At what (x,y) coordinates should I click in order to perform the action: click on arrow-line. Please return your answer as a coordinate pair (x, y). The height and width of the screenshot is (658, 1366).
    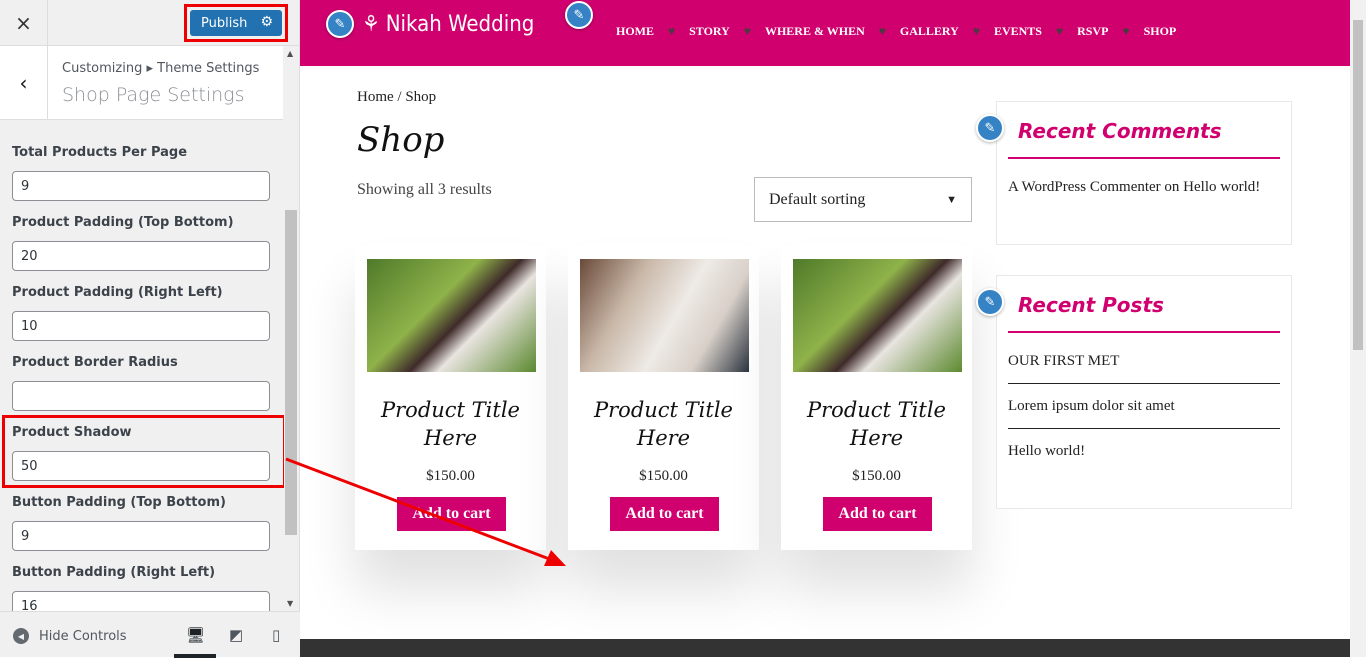
    Looking at the image, I should click on (419, 509).